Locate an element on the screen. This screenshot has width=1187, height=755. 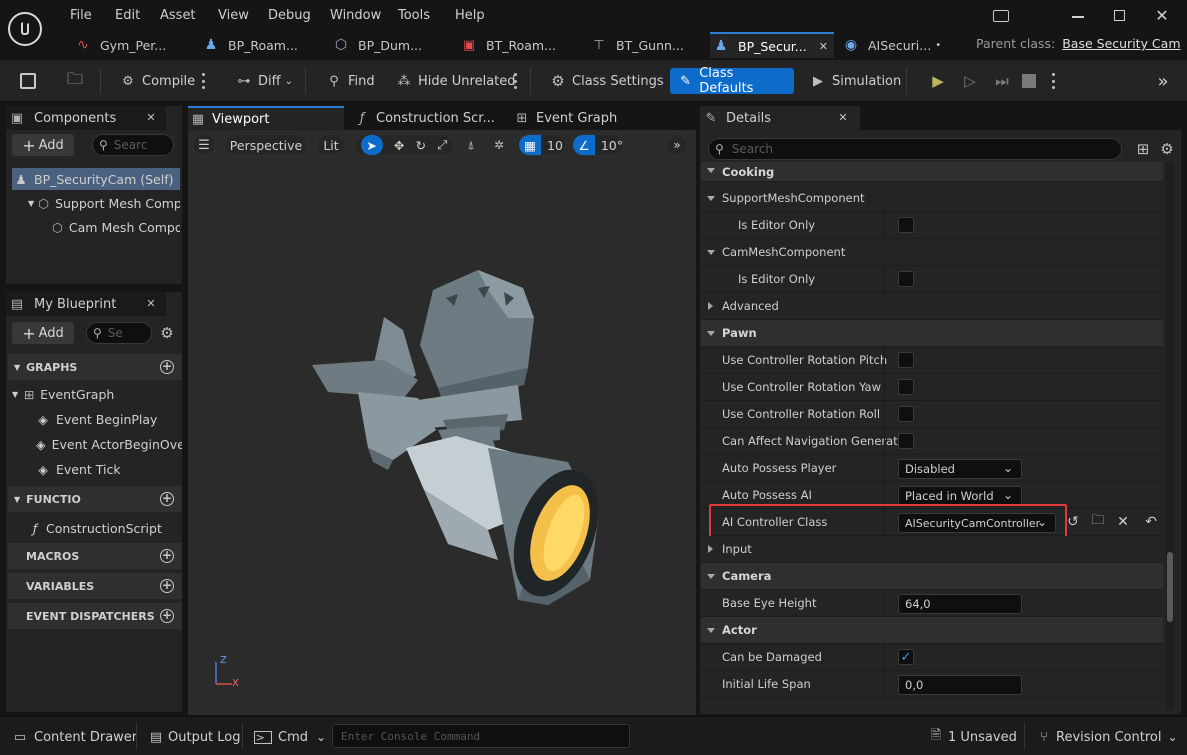
menu-asset: Asset is located at coordinates (178, 15).